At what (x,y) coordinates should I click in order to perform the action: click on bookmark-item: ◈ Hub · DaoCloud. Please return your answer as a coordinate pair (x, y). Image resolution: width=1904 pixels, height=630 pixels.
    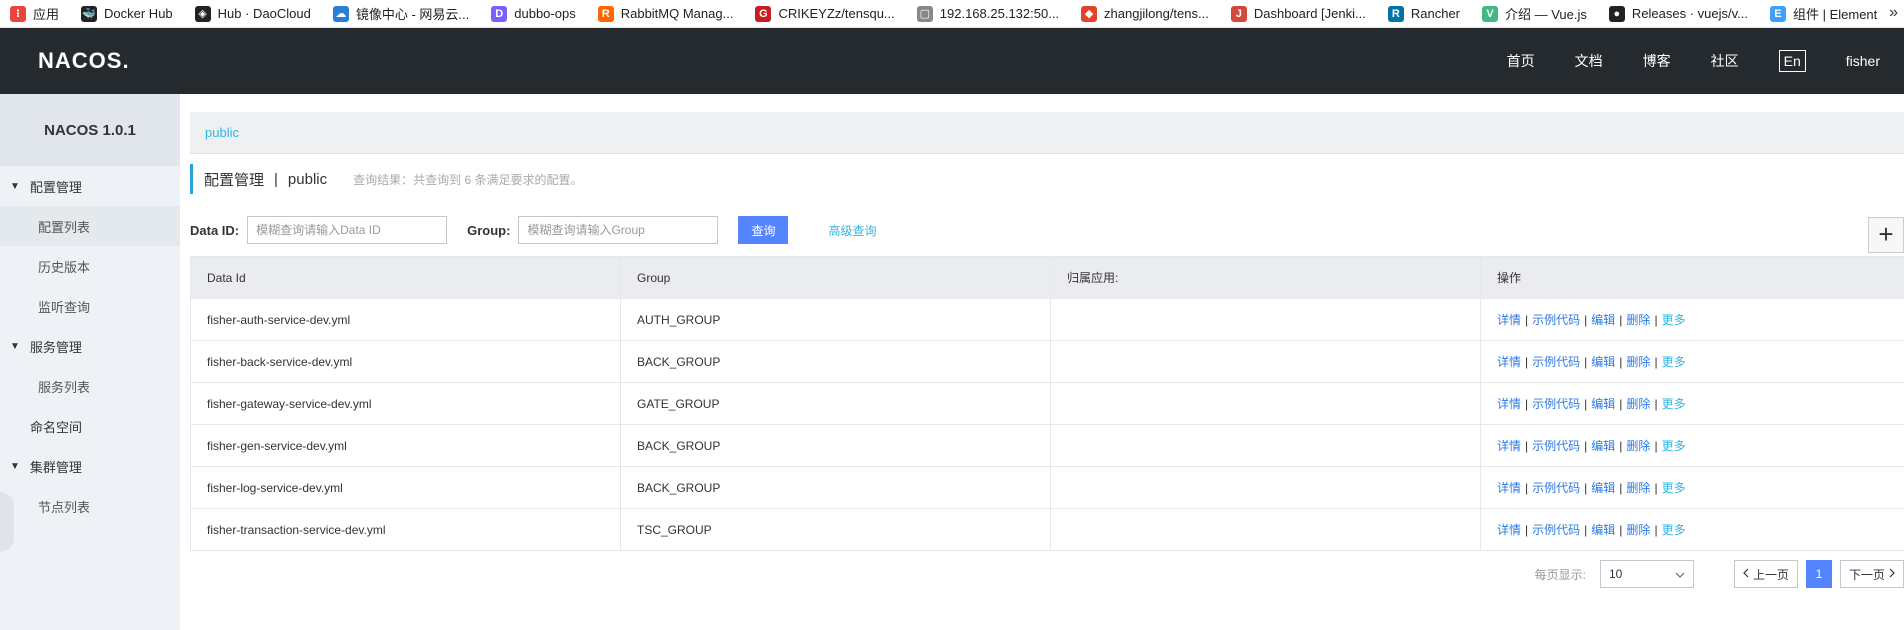
    Looking at the image, I should click on (252, 13).